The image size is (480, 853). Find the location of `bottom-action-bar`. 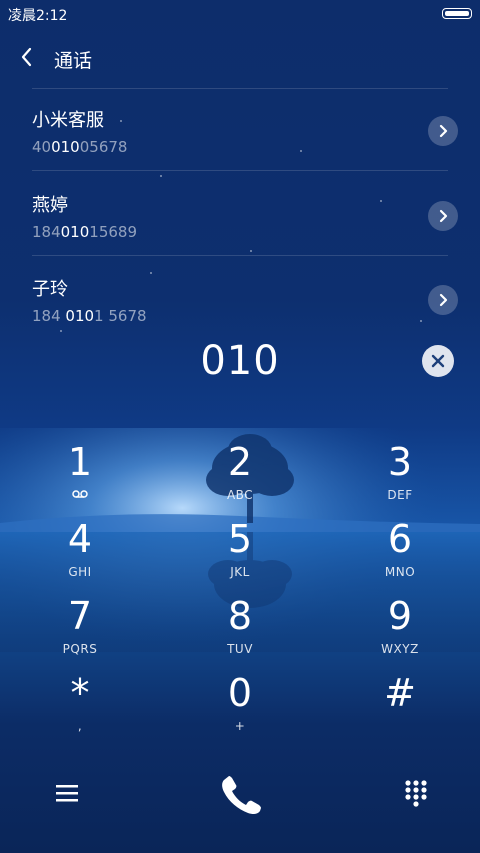

bottom-action-bar is located at coordinates (240, 795).